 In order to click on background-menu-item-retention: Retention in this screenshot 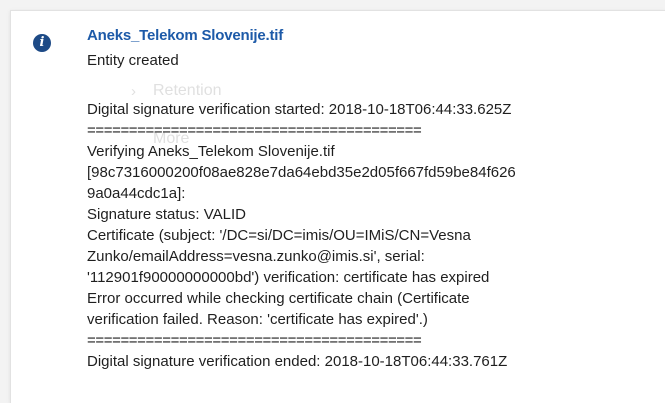, I will do `click(187, 90)`.